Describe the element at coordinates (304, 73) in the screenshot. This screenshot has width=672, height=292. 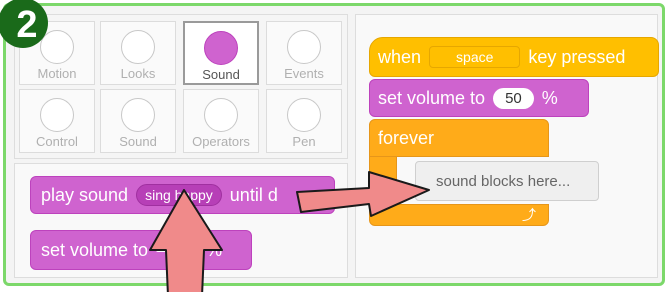
I see `category-label: Events` at that location.